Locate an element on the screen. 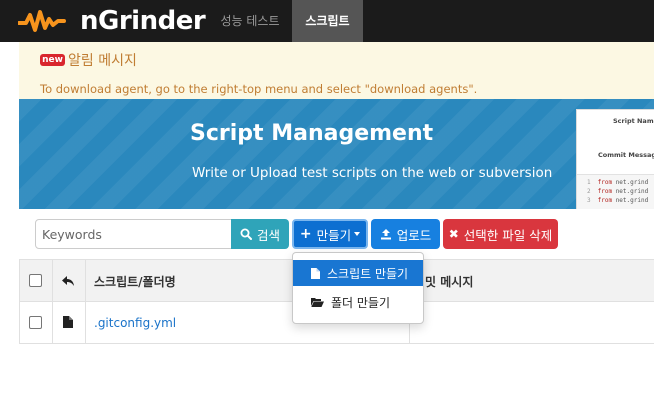 The width and height of the screenshot is (654, 407). top-navbar: nGrinder 성능 테스트 스크립트 is located at coordinates (327, 21).